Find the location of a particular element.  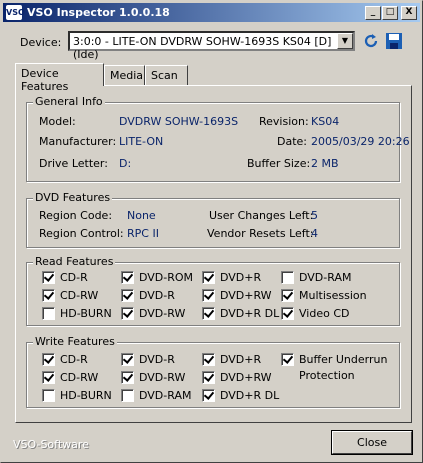

tab-device-features: Device Features is located at coordinates (59, 78).